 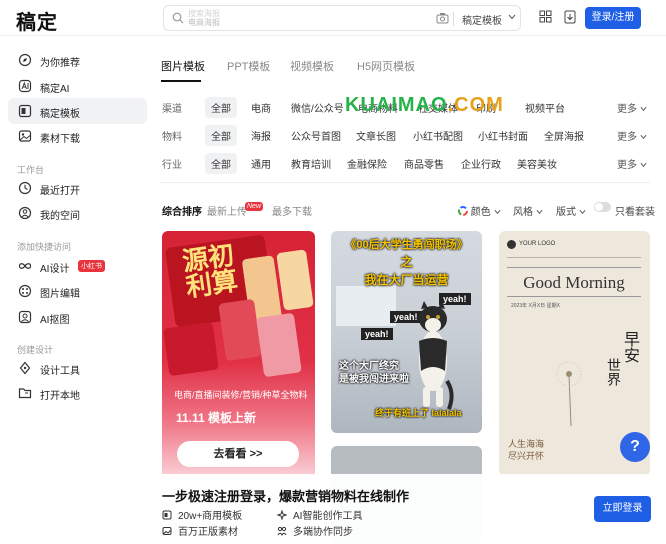 What do you see at coordinates (367, 163) in the screenshot?
I see `chip-finance: 金融保险` at bounding box center [367, 163].